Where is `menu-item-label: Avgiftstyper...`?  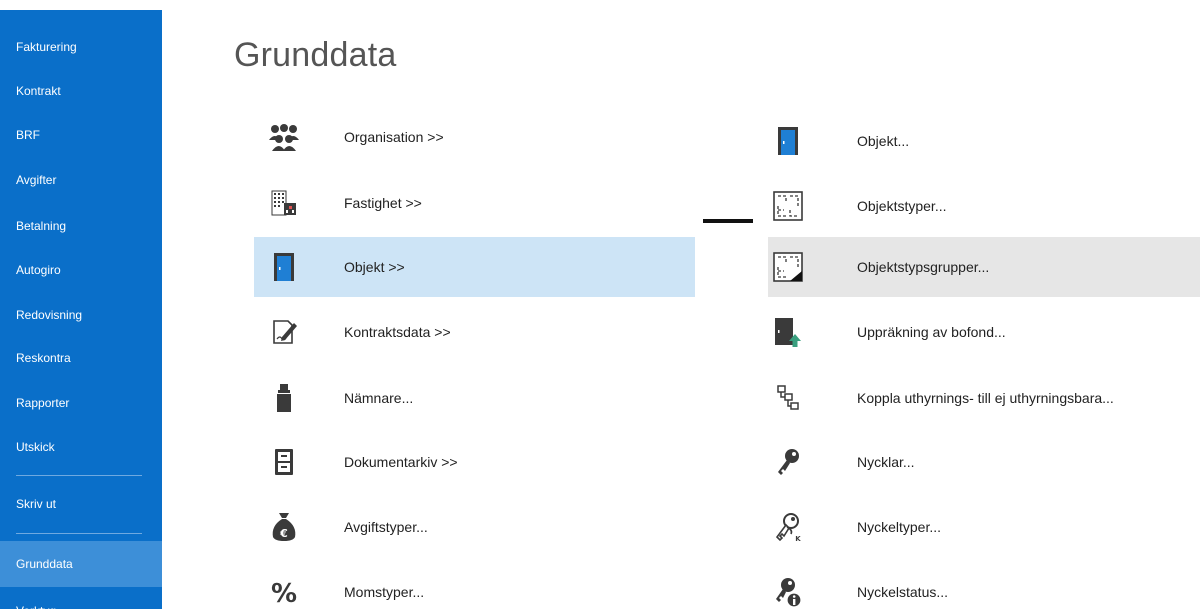 menu-item-label: Avgiftstyper... is located at coordinates (386, 527).